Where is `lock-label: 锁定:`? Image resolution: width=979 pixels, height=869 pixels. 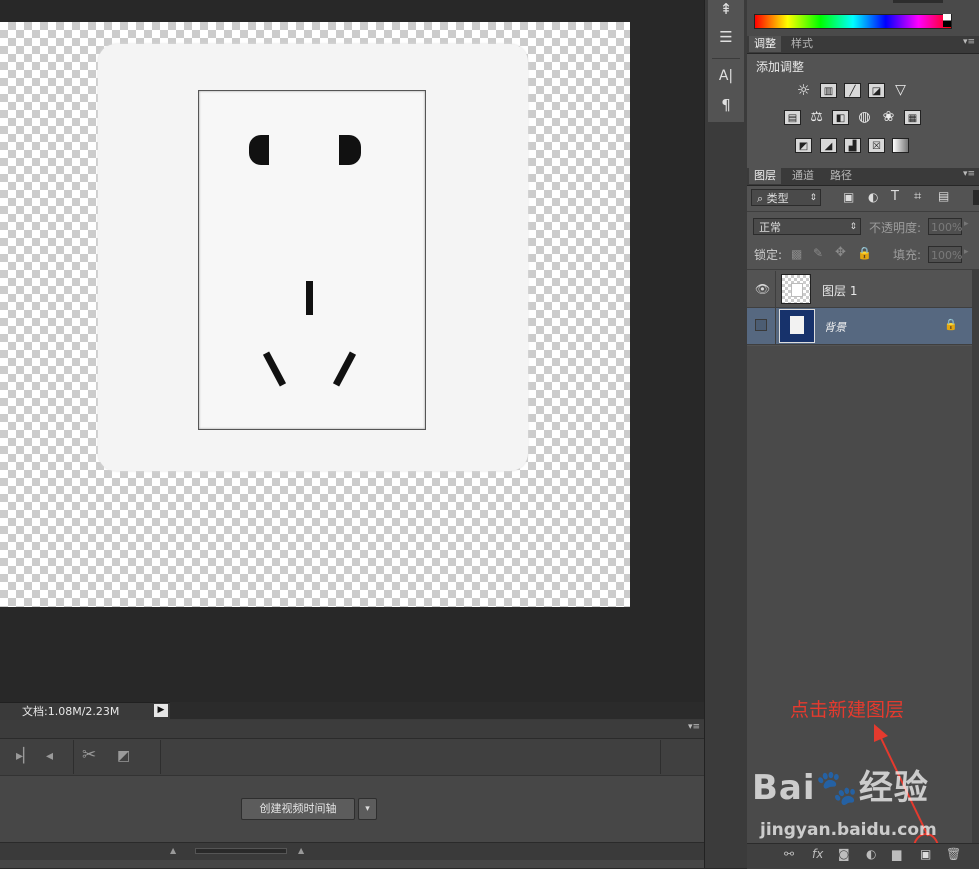
lock-label: 锁定: is located at coordinates (768, 255).